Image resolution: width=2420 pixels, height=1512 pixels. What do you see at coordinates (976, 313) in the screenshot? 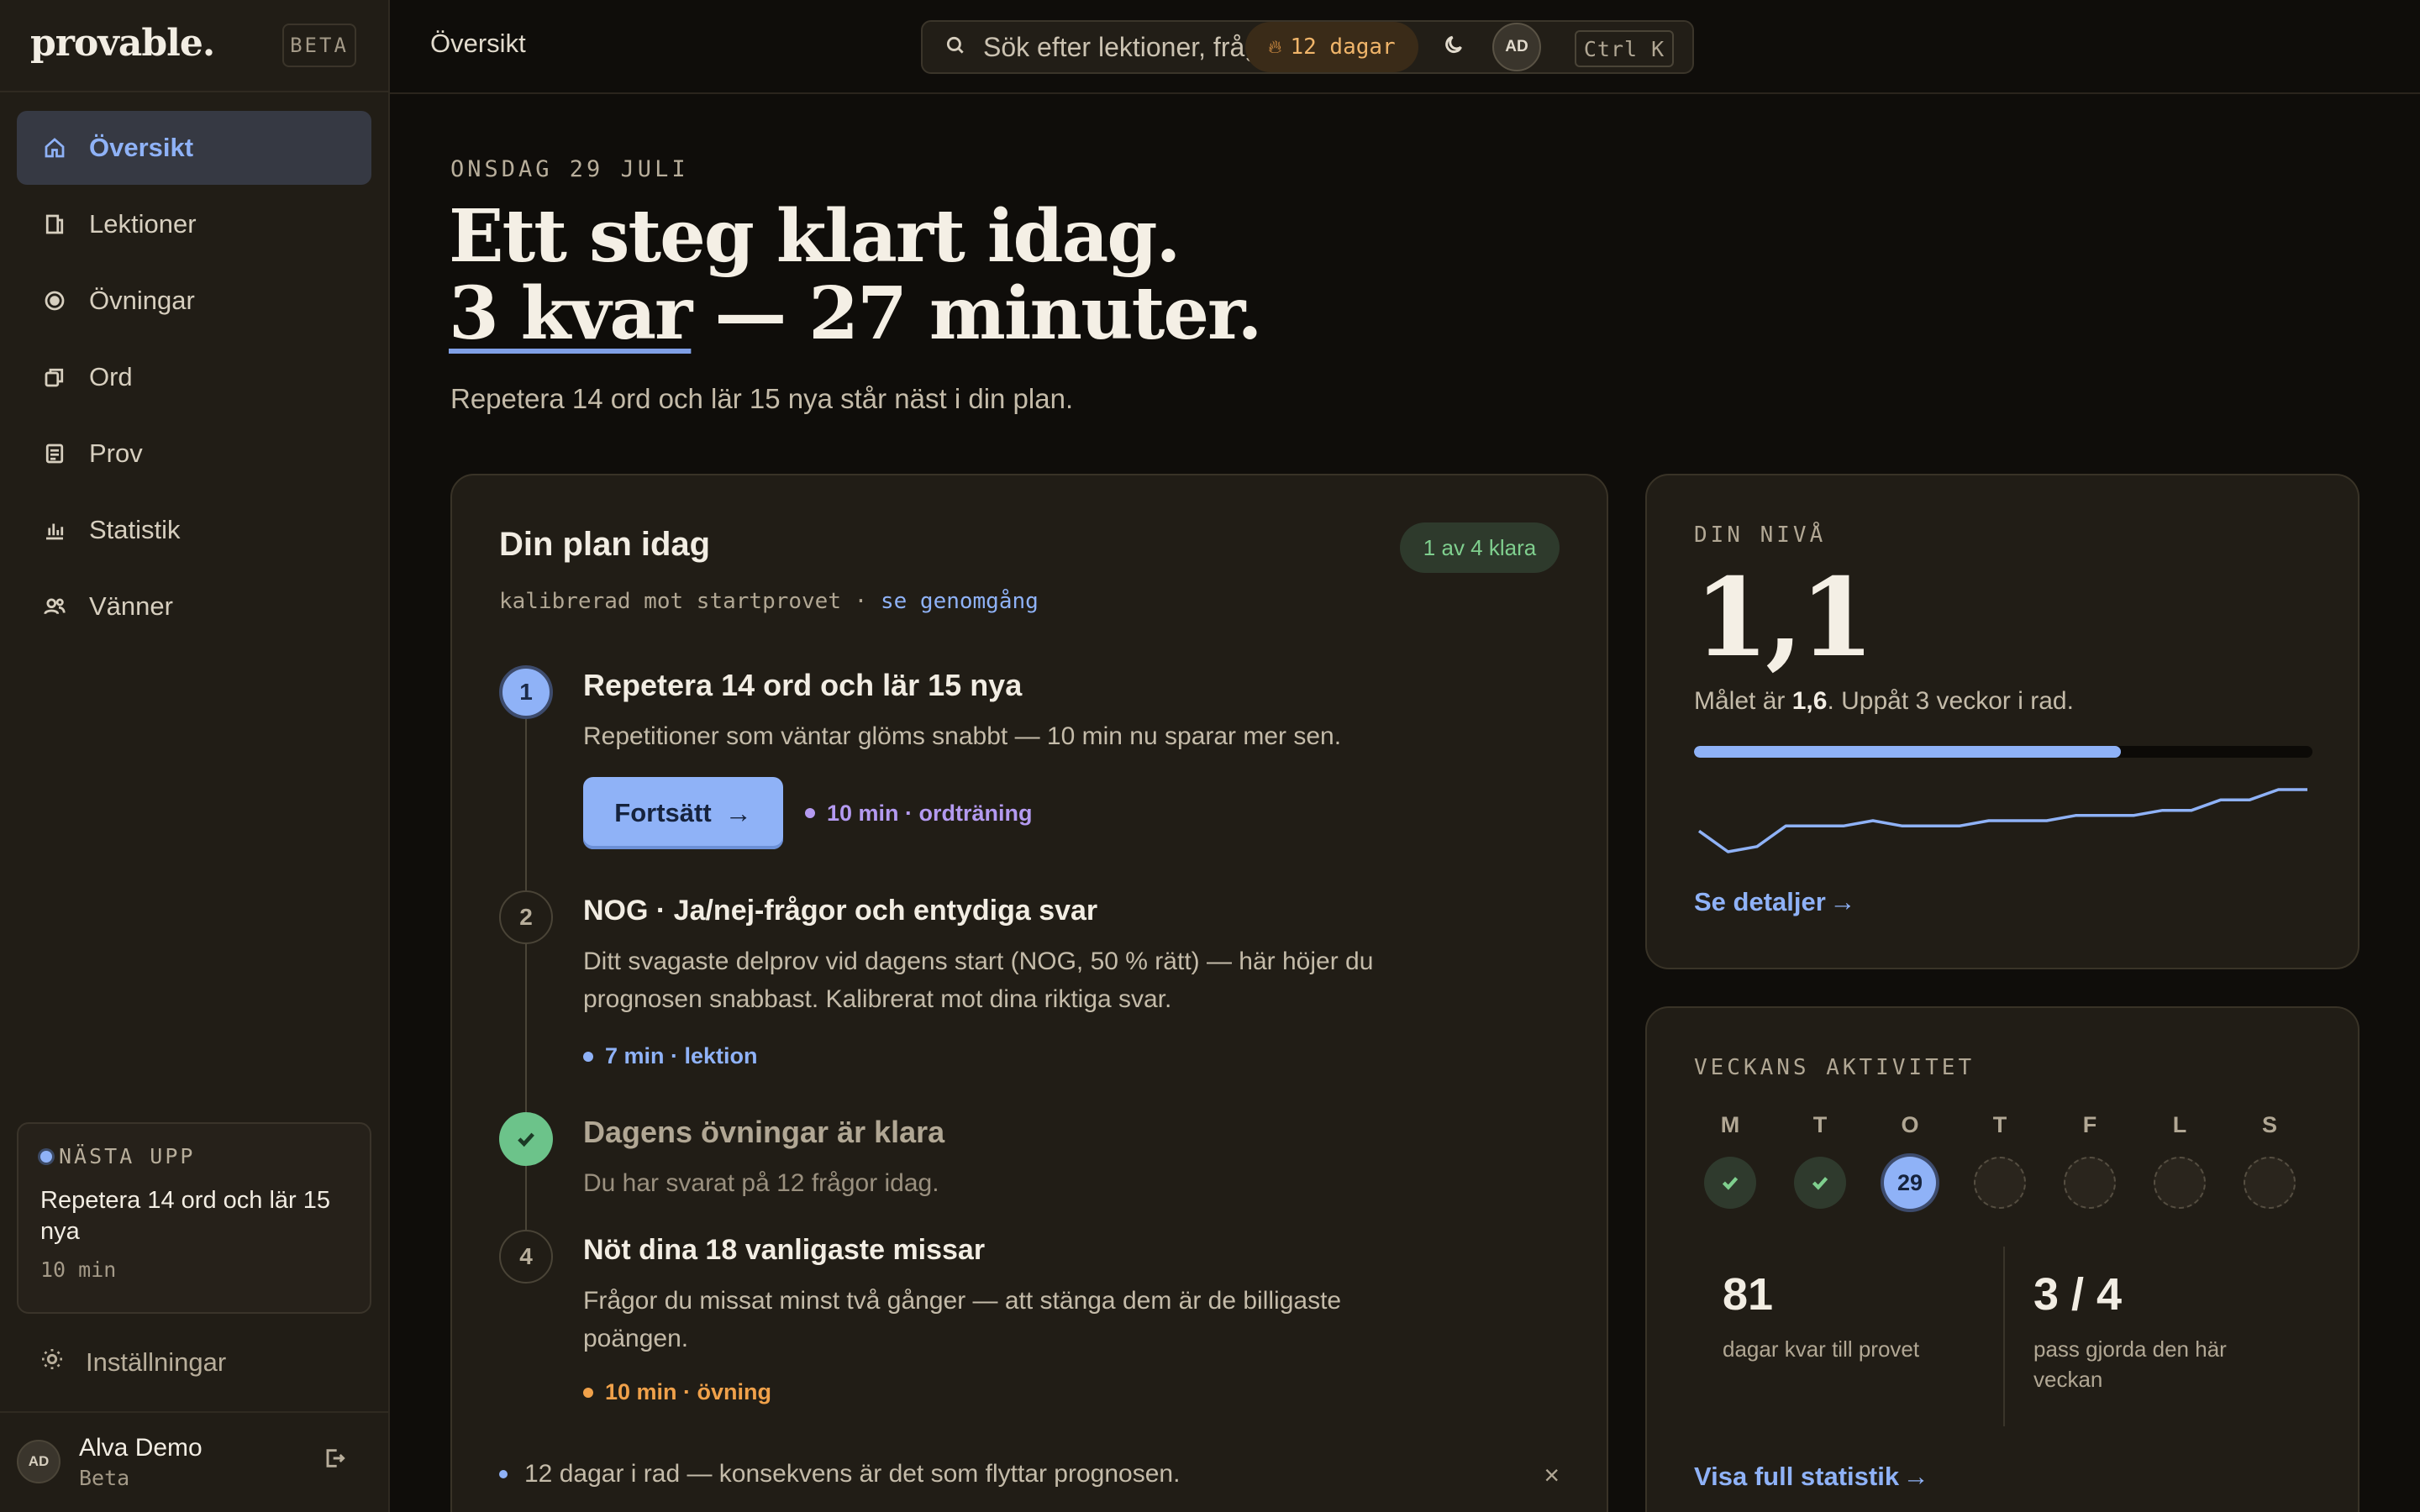
I see `title-line-2: — 27 minuter.` at bounding box center [976, 313].